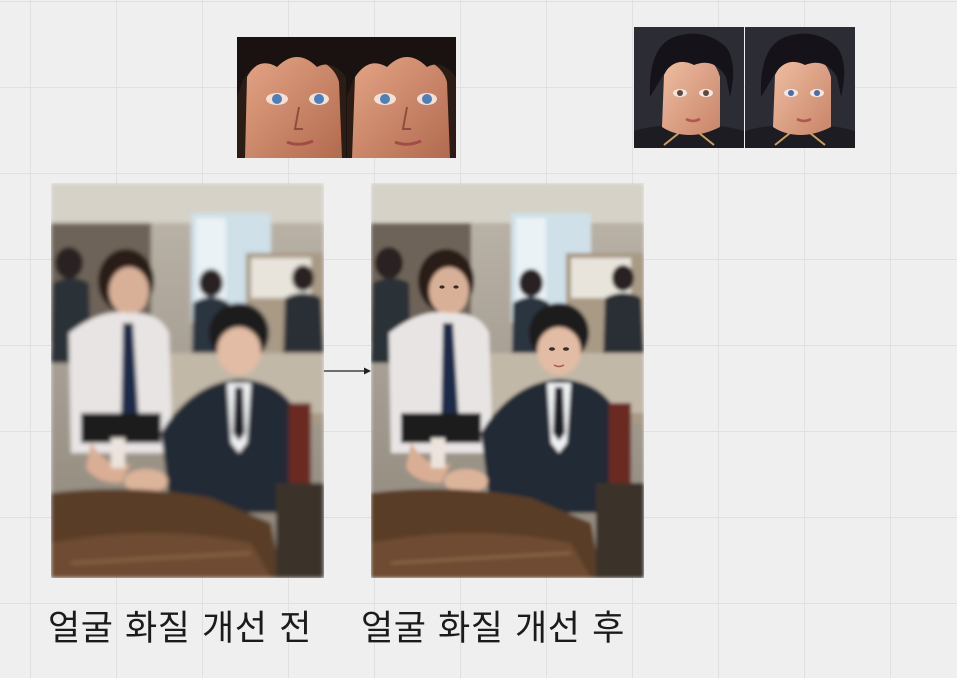 The image size is (957, 678). What do you see at coordinates (493, 629) in the screenshot?
I see `caption-after: 얼굴 화질 개선 후` at bounding box center [493, 629].